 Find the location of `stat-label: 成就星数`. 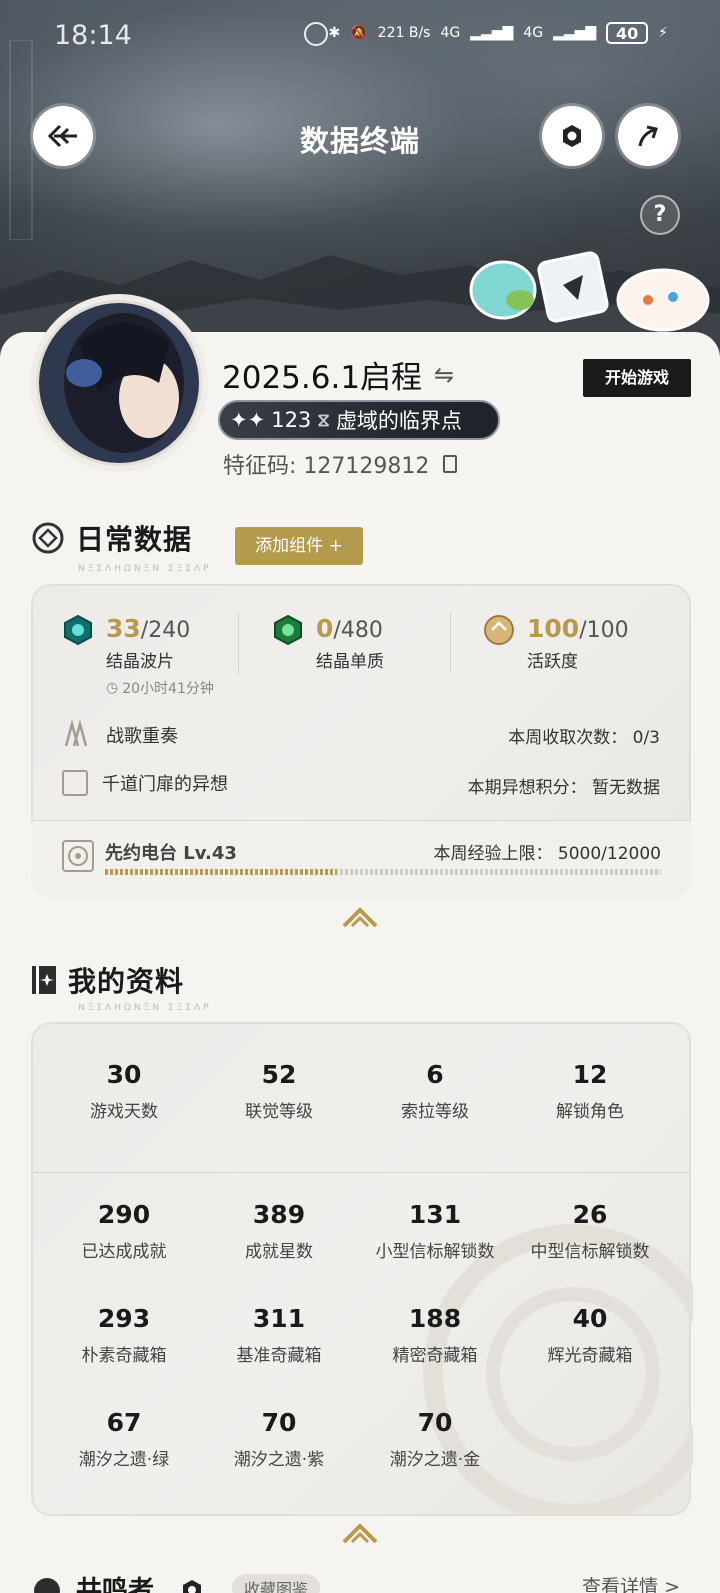

stat-label: 成就星数 is located at coordinates (279, 1252).